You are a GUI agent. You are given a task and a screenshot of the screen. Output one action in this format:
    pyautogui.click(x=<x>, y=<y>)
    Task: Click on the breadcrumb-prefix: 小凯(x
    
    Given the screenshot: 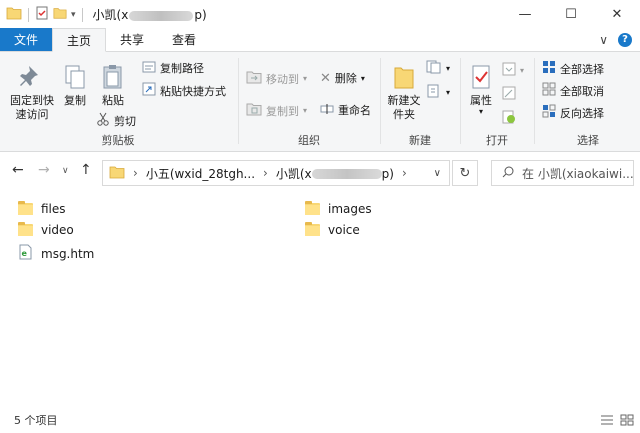 What is the action you would take?
    pyautogui.click(x=293, y=173)
    